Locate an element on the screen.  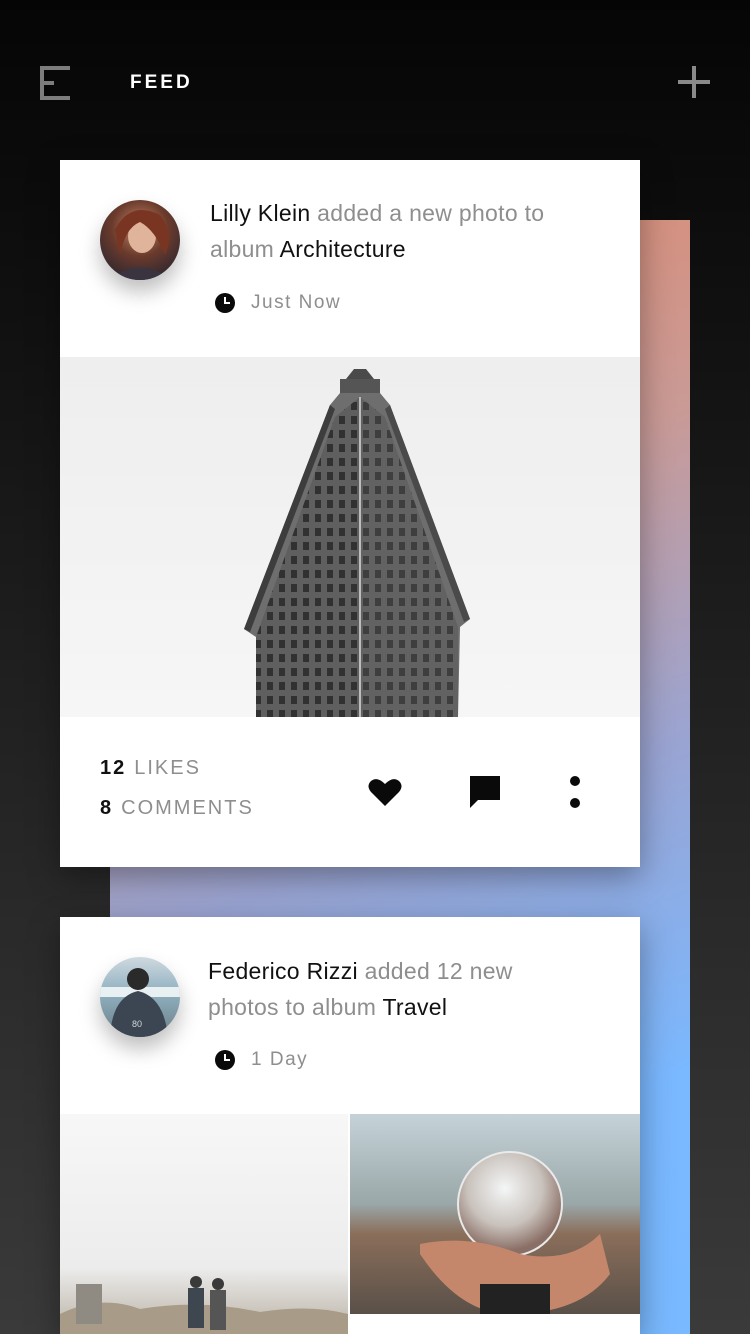
post-photo-crystal-ball is located at coordinates (495, 1214).